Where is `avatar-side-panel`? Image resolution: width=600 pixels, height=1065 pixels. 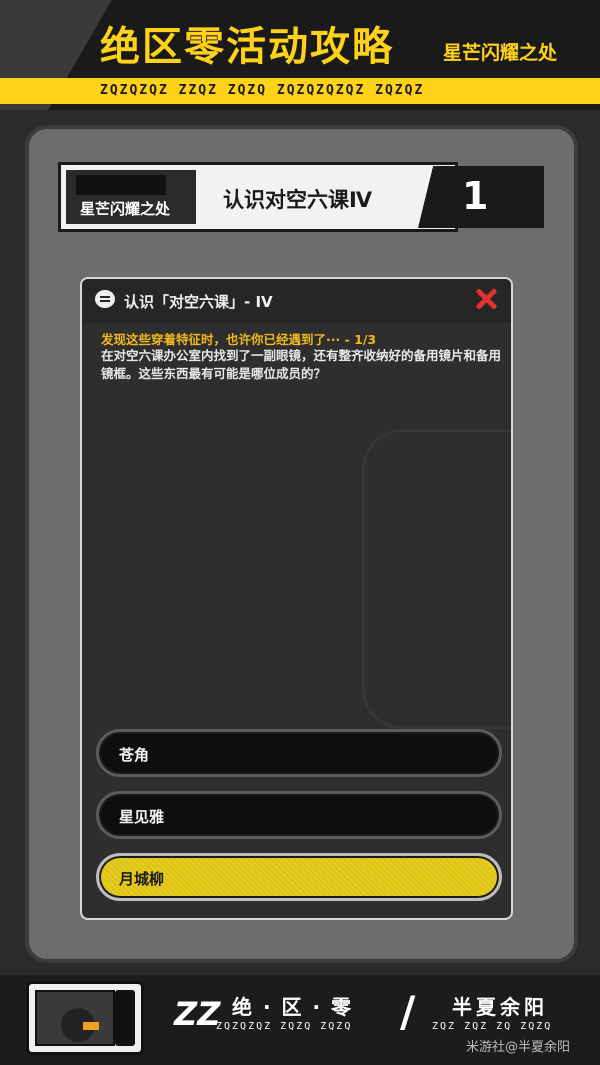
avatar-side-panel is located at coordinates (125, 1018).